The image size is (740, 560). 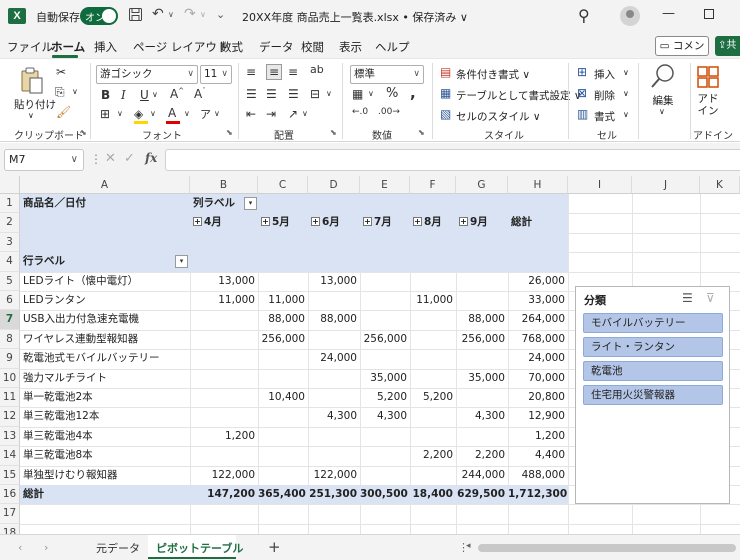 I want to click on format-painter-icon: 🖌, so click(x=63, y=112).